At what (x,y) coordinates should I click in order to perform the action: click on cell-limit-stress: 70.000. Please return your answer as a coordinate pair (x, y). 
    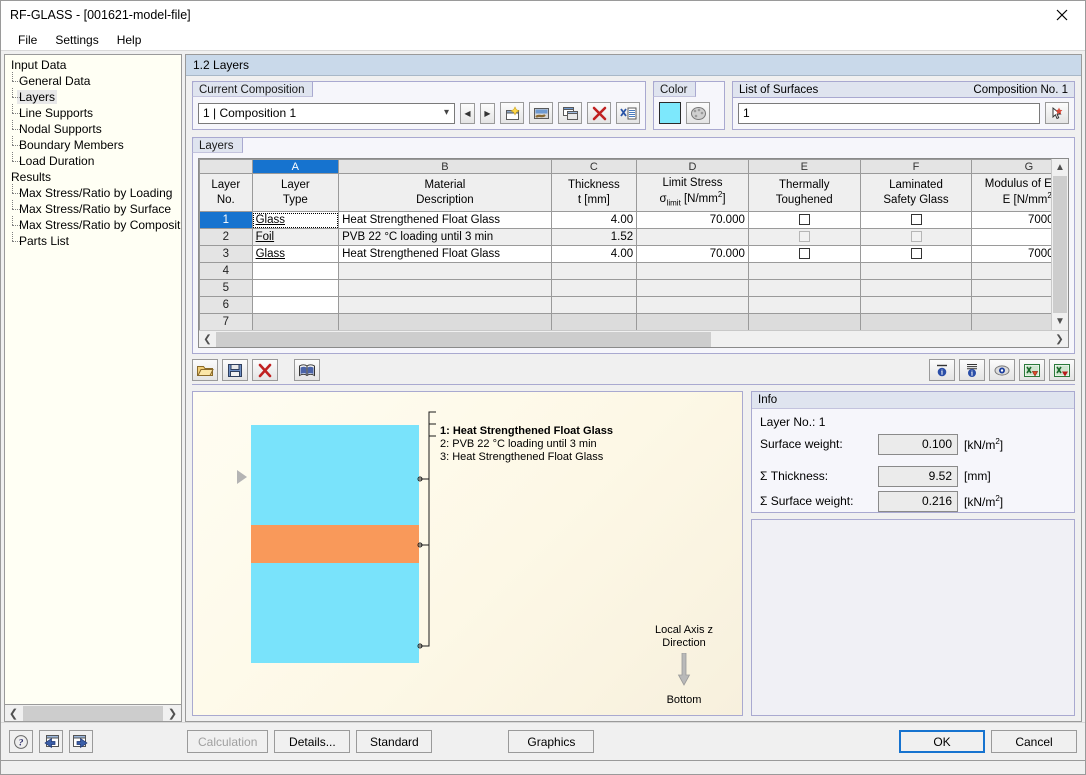
    Looking at the image, I should click on (692, 254).